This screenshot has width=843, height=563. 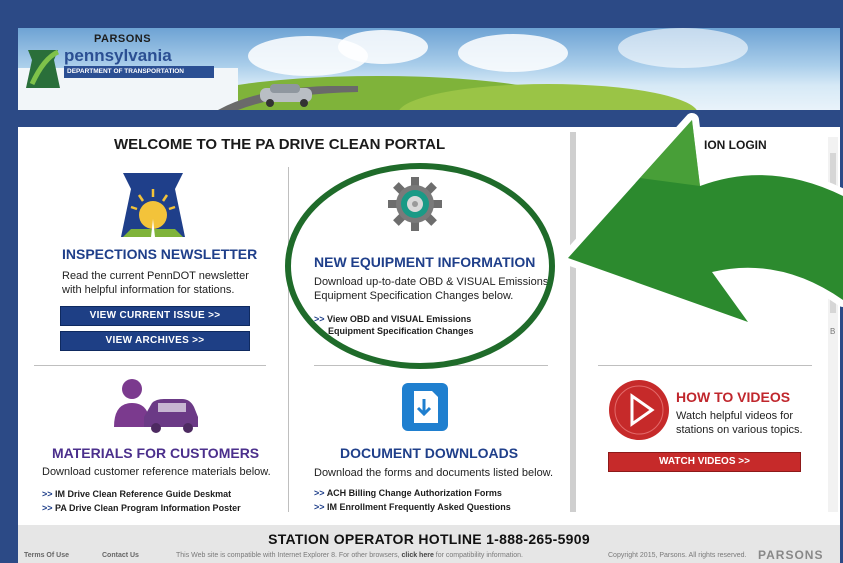 What do you see at coordinates (479, 555) in the screenshot?
I see `compat-post: for compatibility information.` at bounding box center [479, 555].